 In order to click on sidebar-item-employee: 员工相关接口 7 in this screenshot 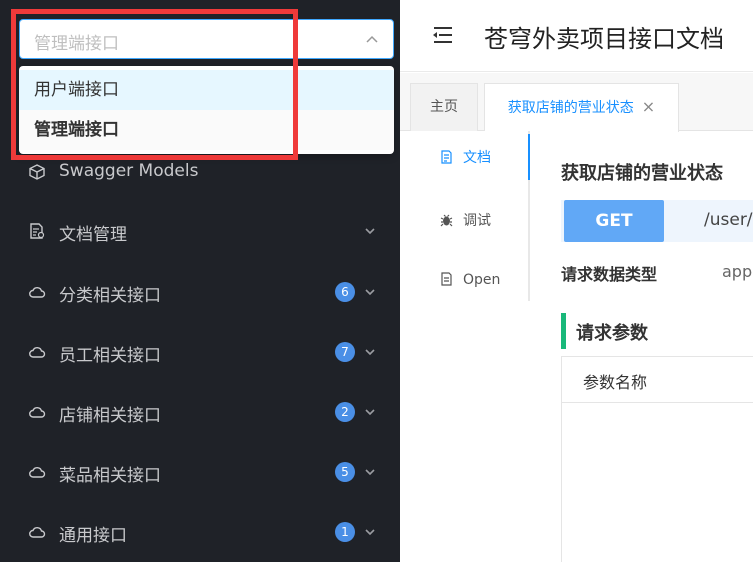, I will do `click(200, 352)`.